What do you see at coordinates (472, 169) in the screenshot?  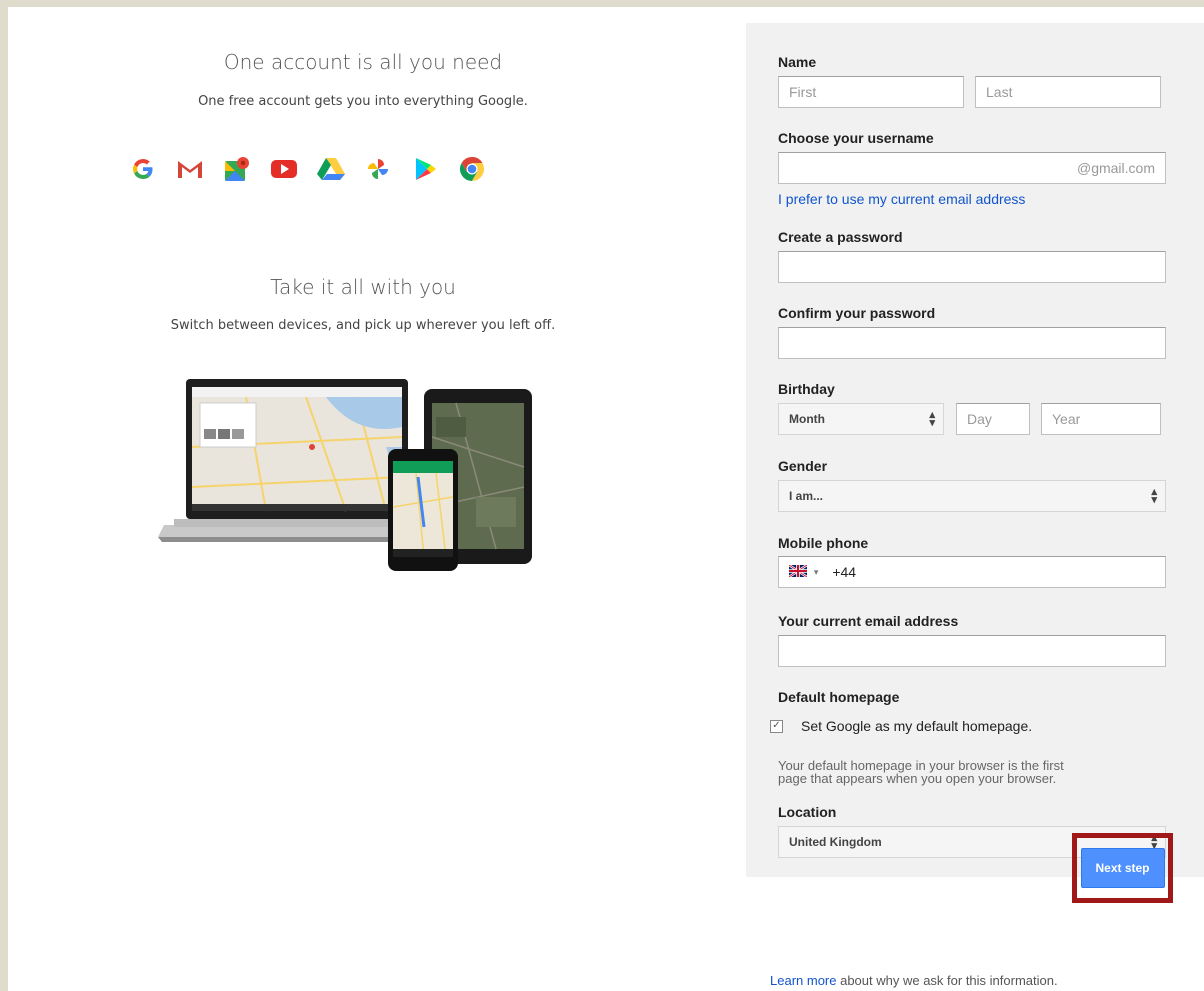 I see `chrome-icon` at bounding box center [472, 169].